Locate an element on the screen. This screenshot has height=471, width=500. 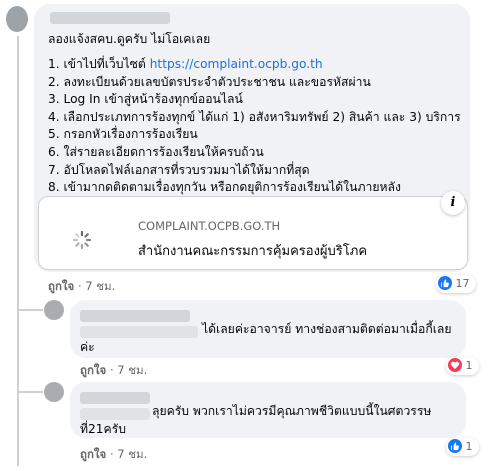
step-item: 3. Log In เข้าสู่หน้าร้องทุกข์ออนไลน์ is located at coordinates (145, 99).